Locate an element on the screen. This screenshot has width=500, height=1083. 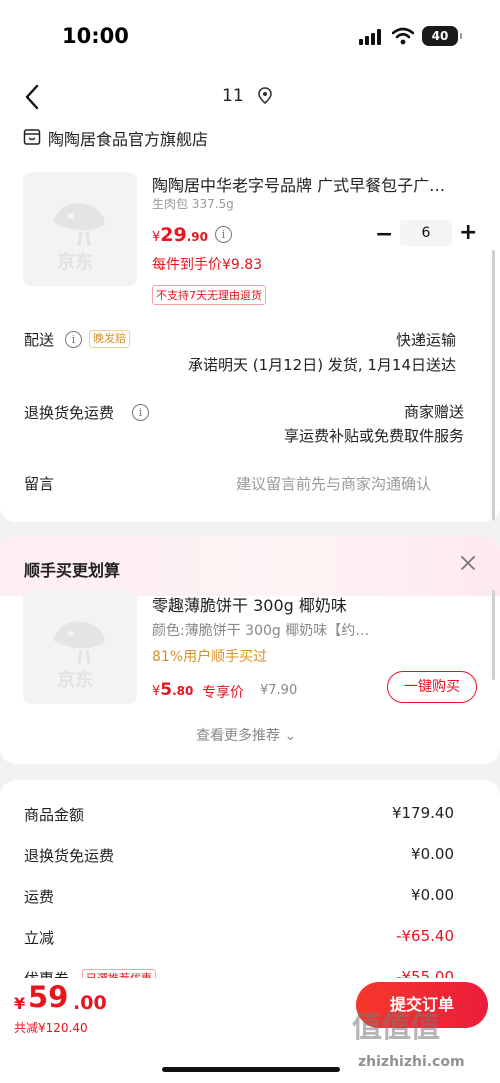
chevron-left-icon is located at coordinates (33, 97).